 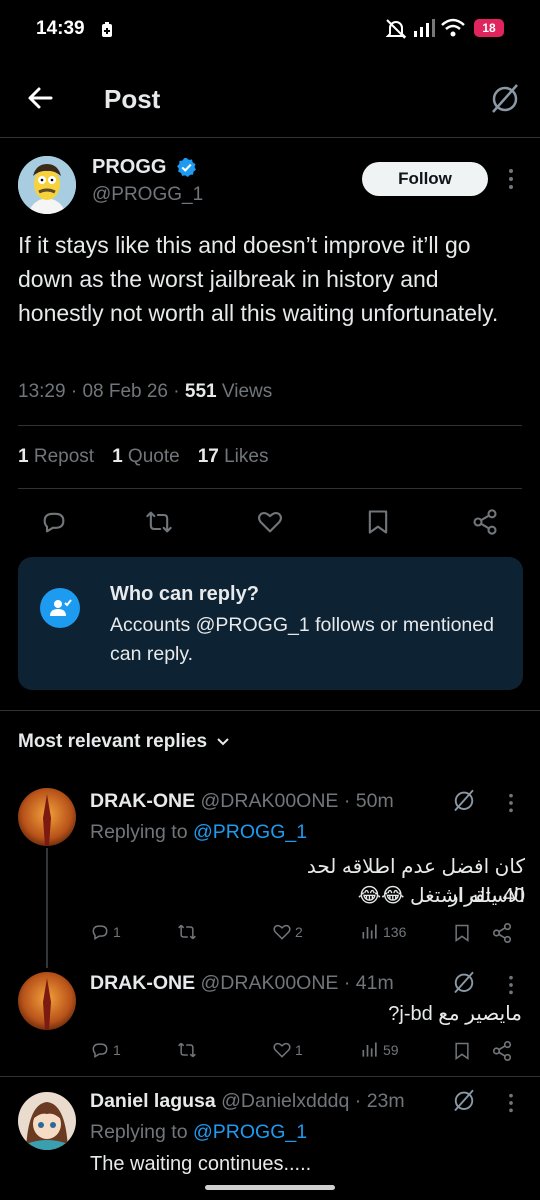 I want to click on reply-actions: 1 2 136, so click(x=270, y=934).